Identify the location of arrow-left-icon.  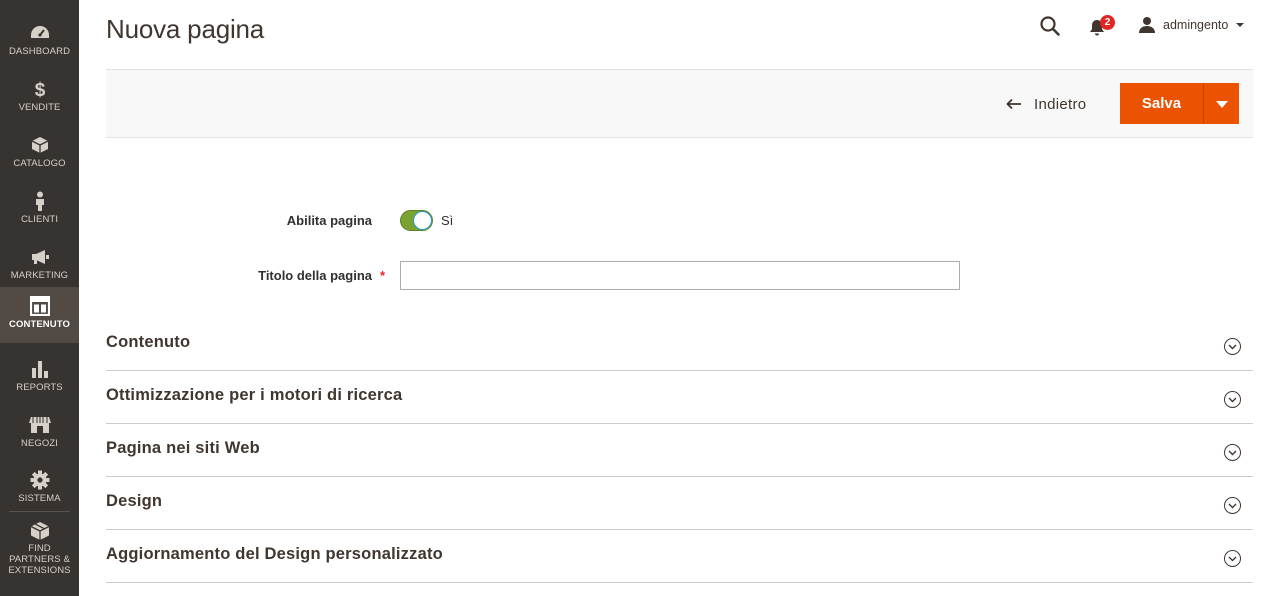
(1013, 104).